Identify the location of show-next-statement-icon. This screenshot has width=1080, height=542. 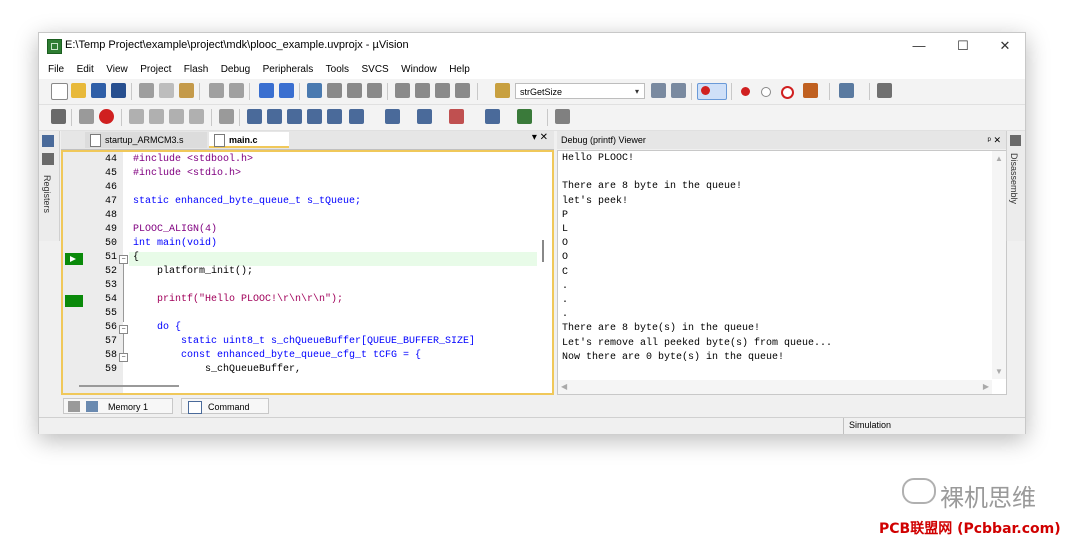
(226, 116).